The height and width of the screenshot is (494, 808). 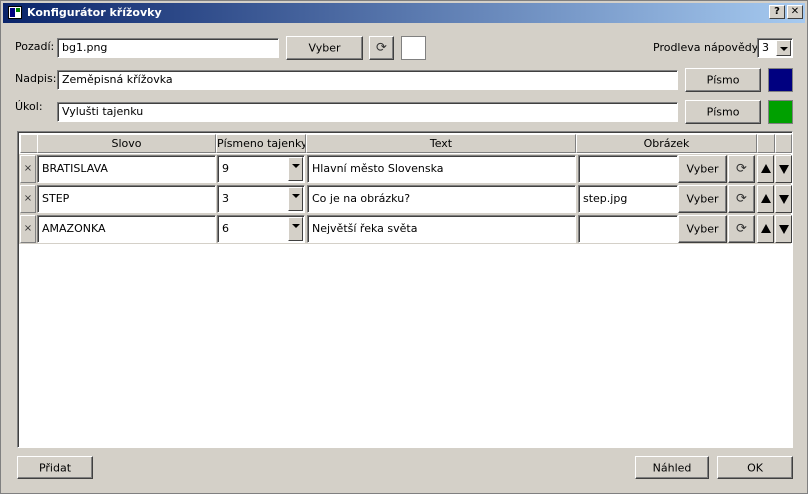 I want to click on app-icon, so click(x=15, y=12).